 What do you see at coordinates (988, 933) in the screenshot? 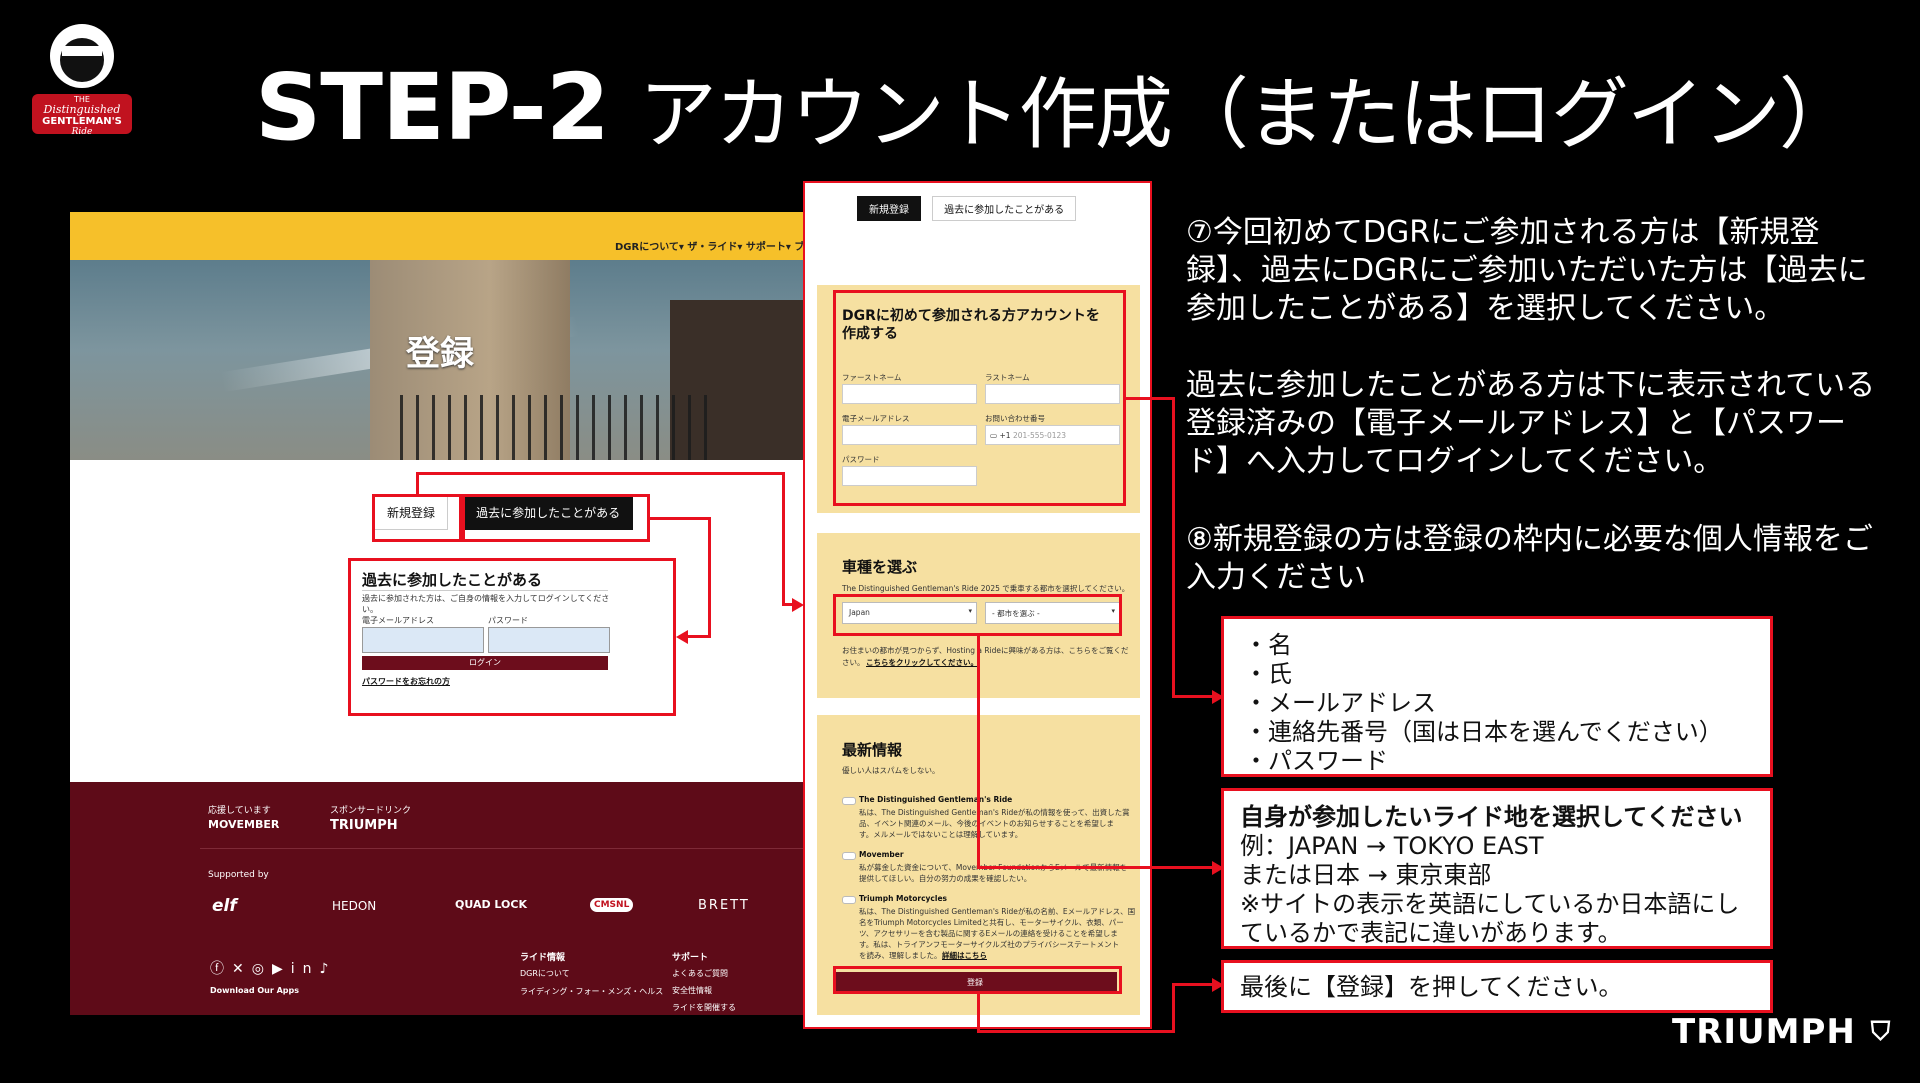
I see `opt3-line3: ツ、アクセサリーを含む製品に関するEメールの連絡を受けることを希望しま` at bounding box center [988, 933].